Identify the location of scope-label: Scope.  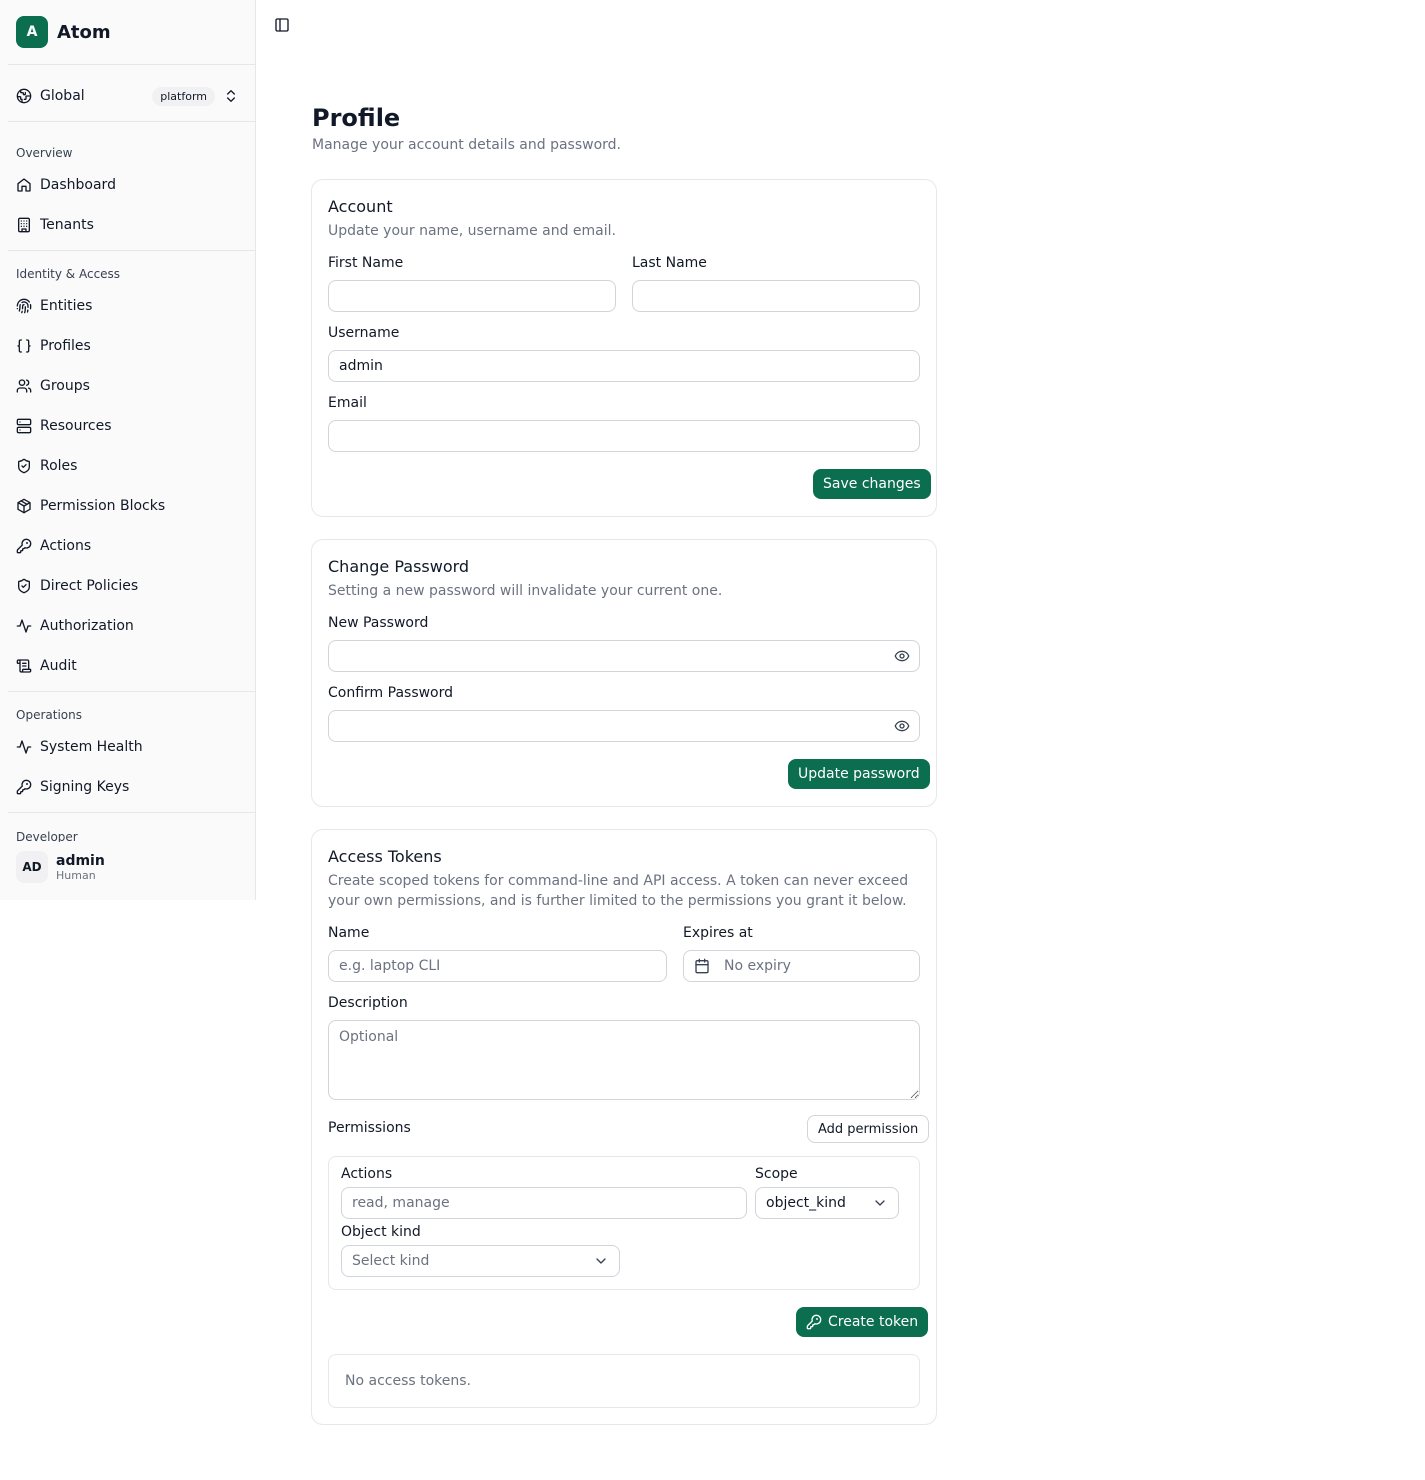
(776, 1174).